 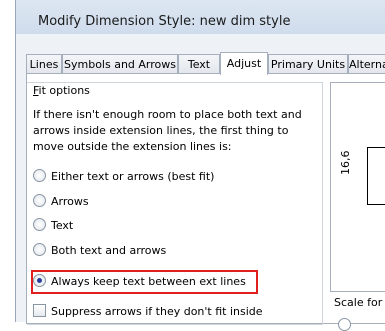 I want to click on tab-primary-units: Primary Units, so click(x=308, y=64).